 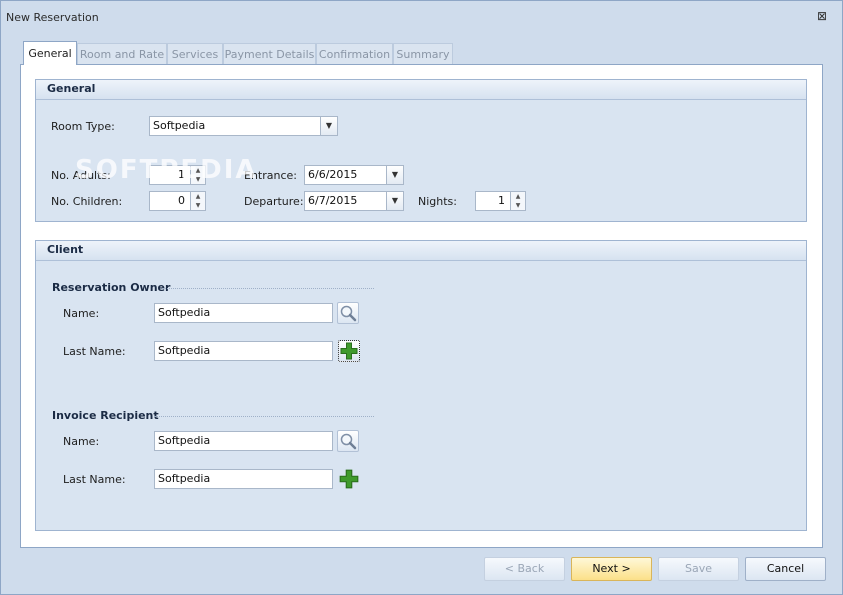 What do you see at coordinates (65, 249) in the screenshot?
I see `group-title: Client` at bounding box center [65, 249].